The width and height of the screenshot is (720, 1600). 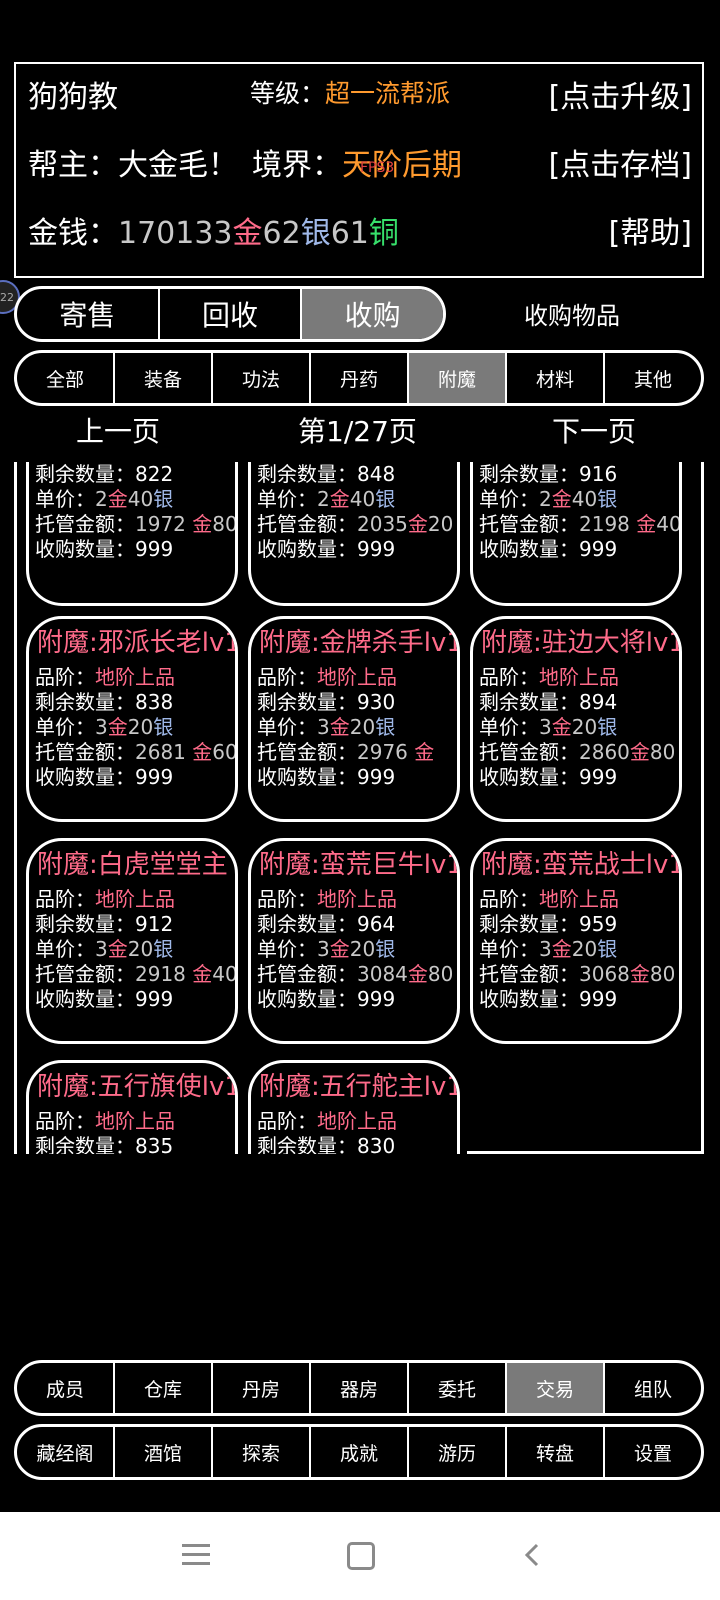 What do you see at coordinates (164, 1388) in the screenshot?
I see `menu-warehouse: 仓库` at bounding box center [164, 1388].